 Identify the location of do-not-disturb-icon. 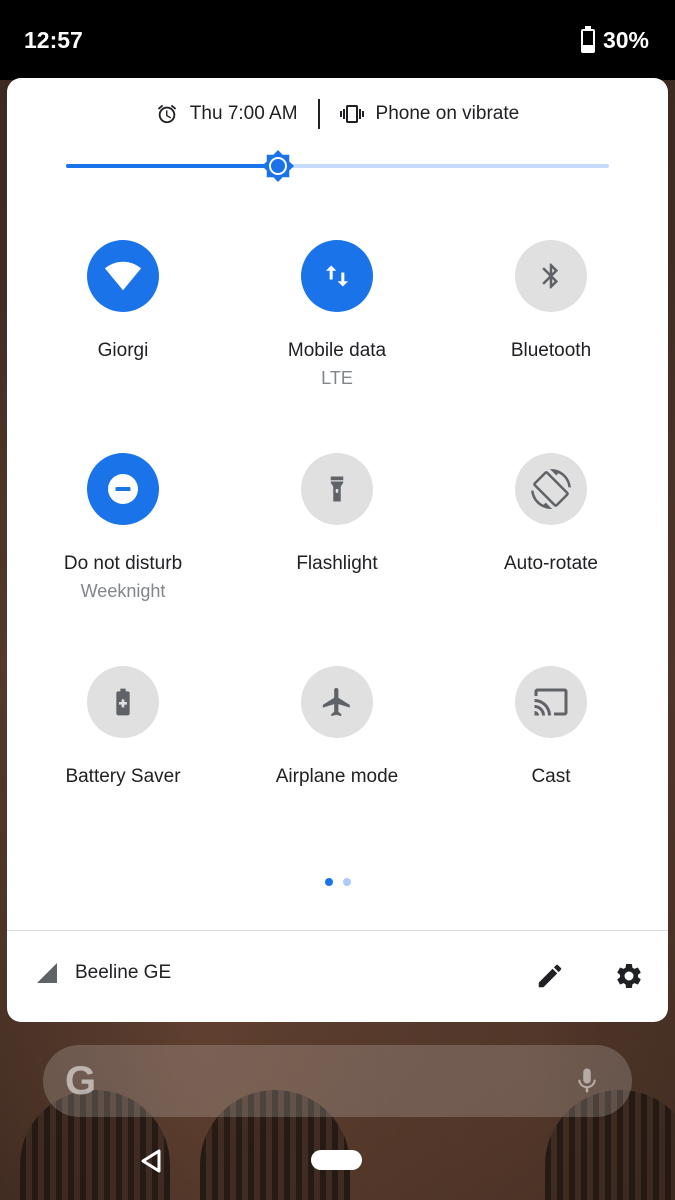
(123, 489).